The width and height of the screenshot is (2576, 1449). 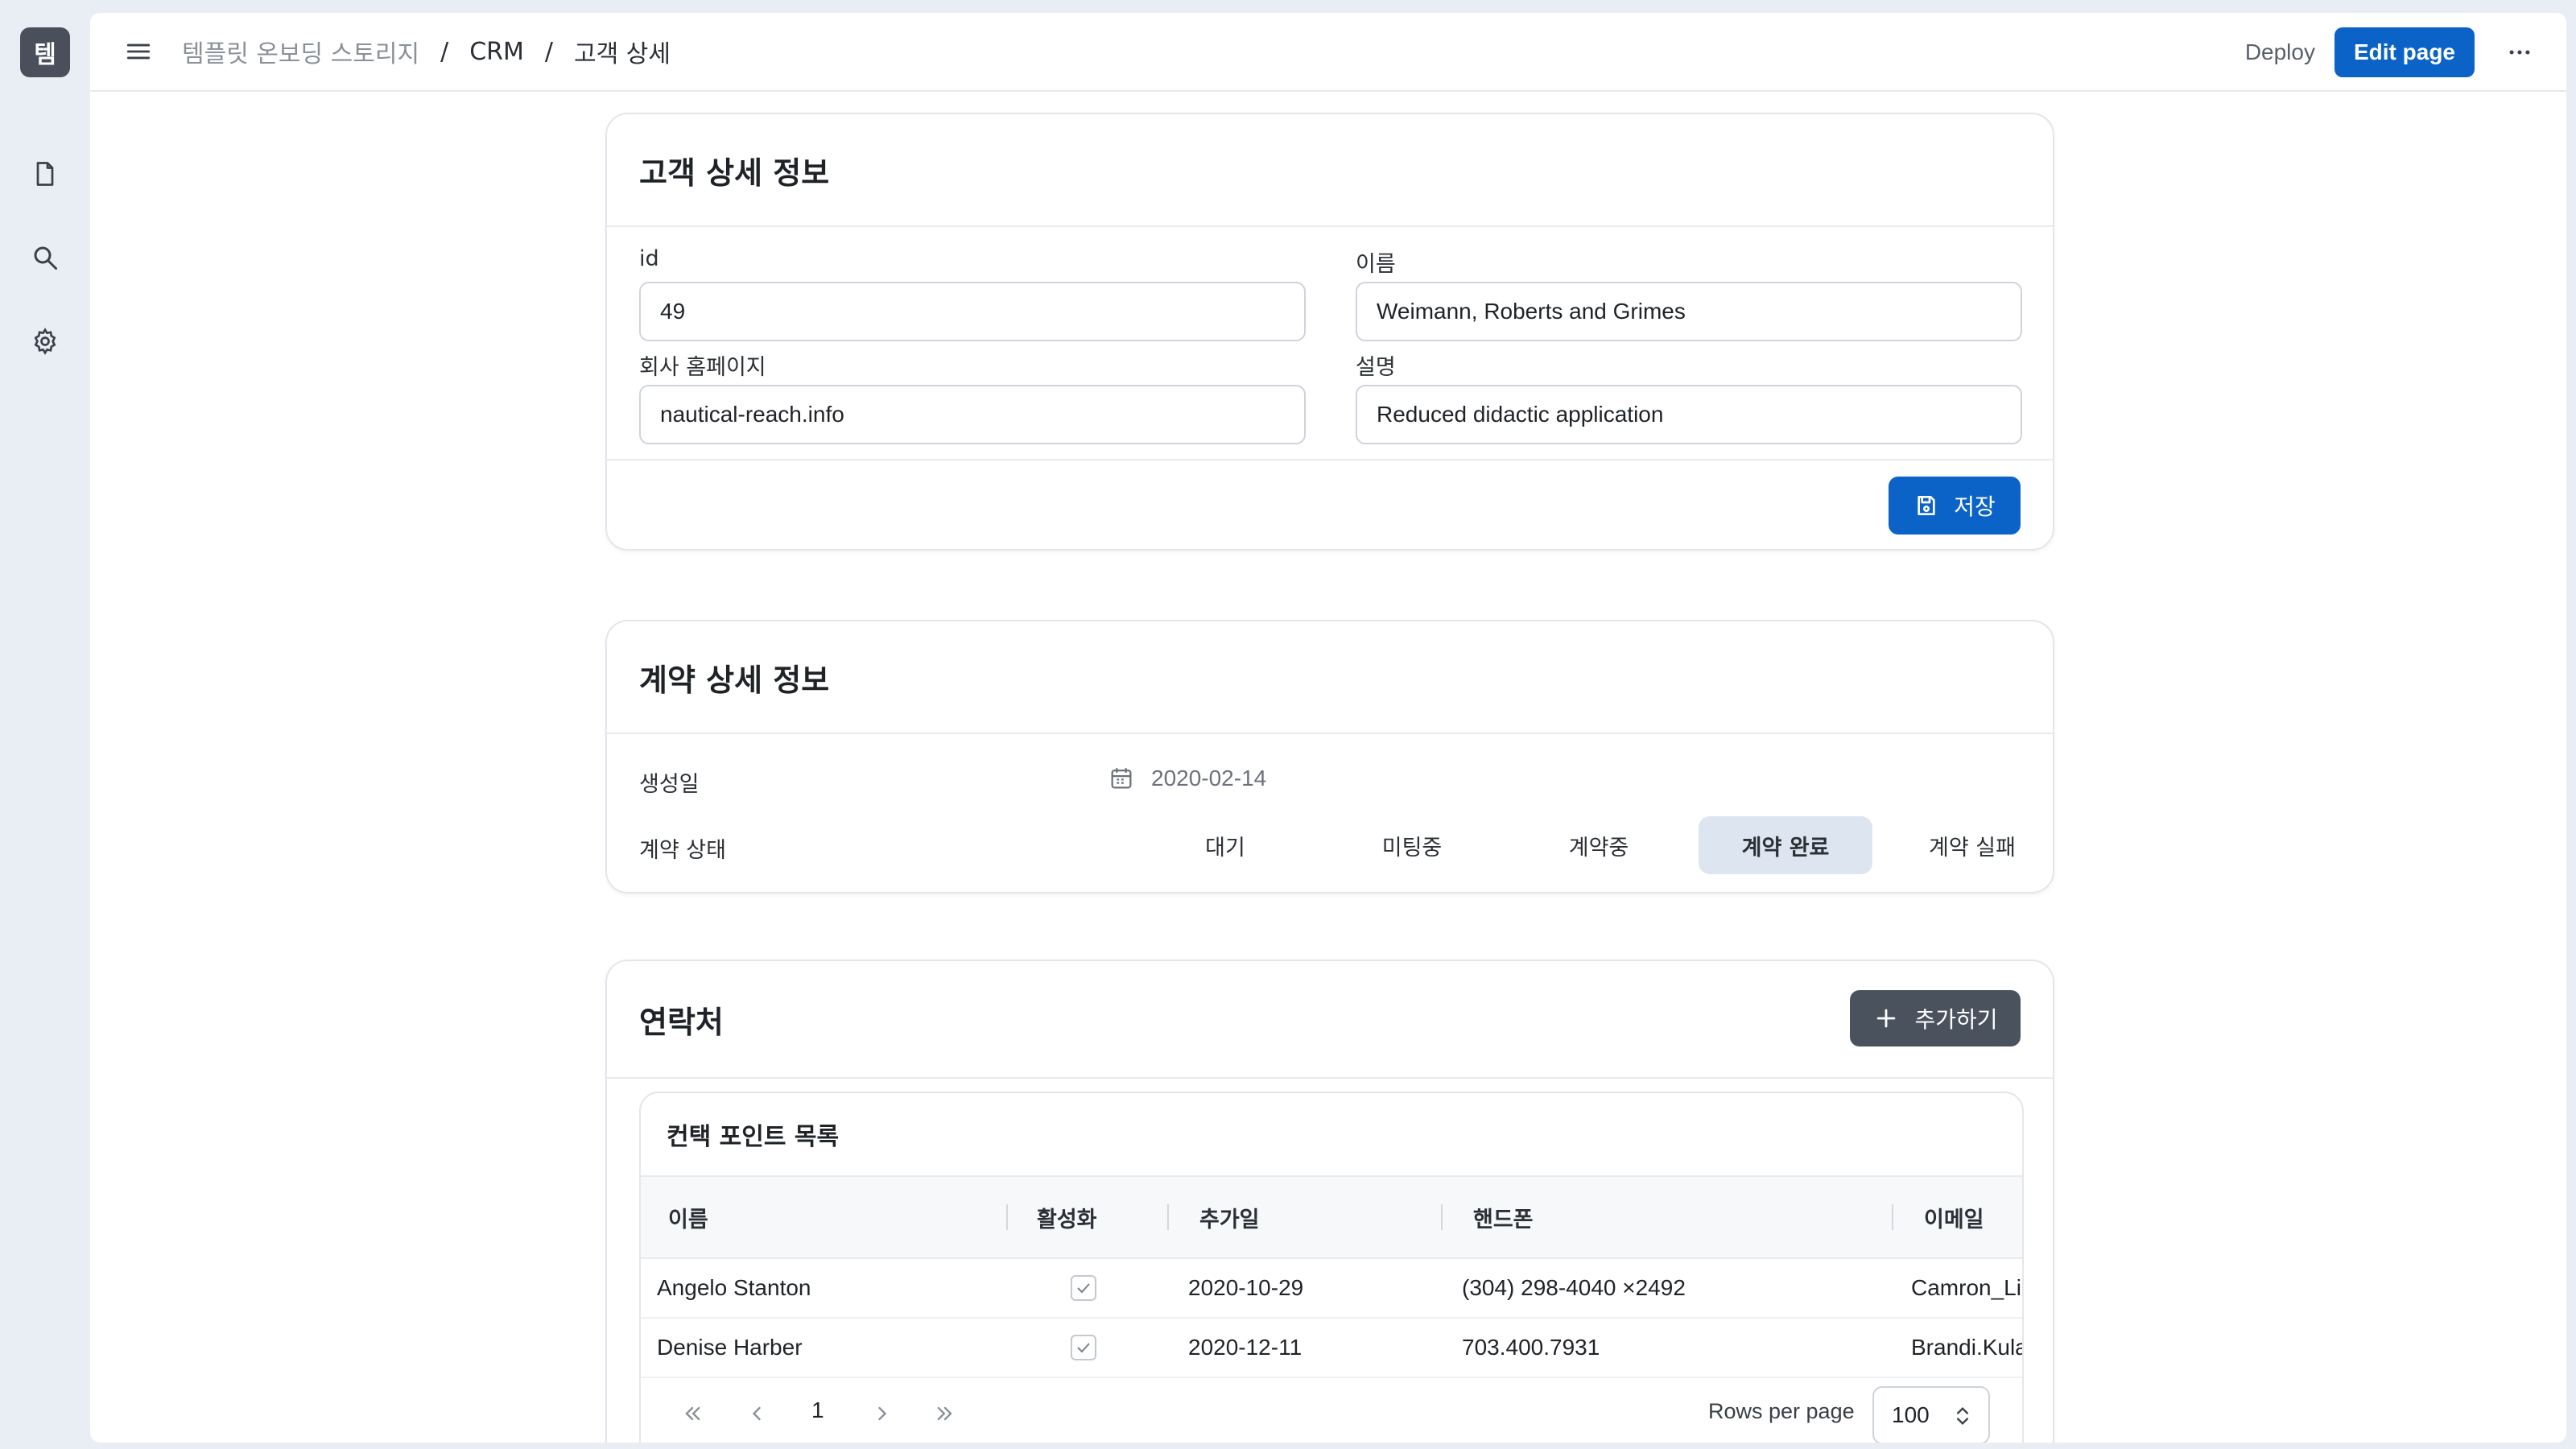 What do you see at coordinates (1966, 1287) in the screenshot?
I see `cell-email: Camron_Li` at bounding box center [1966, 1287].